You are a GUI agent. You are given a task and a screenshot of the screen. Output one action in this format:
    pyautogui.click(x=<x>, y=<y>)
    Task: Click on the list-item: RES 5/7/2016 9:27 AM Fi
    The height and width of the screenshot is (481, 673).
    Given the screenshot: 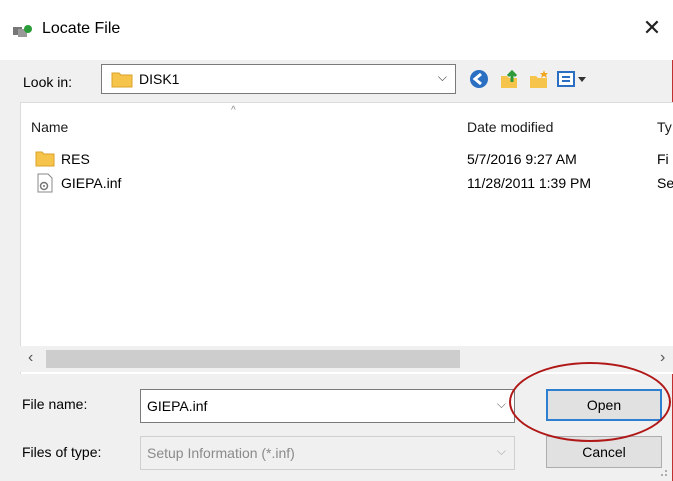 What is the action you would take?
    pyautogui.click(x=347, y=159)
    